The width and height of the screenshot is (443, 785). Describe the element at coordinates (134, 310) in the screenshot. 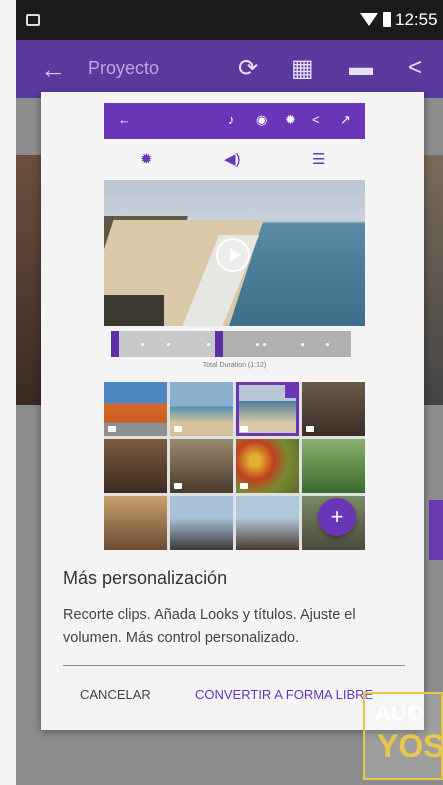

I see `video-rocks` at that location.